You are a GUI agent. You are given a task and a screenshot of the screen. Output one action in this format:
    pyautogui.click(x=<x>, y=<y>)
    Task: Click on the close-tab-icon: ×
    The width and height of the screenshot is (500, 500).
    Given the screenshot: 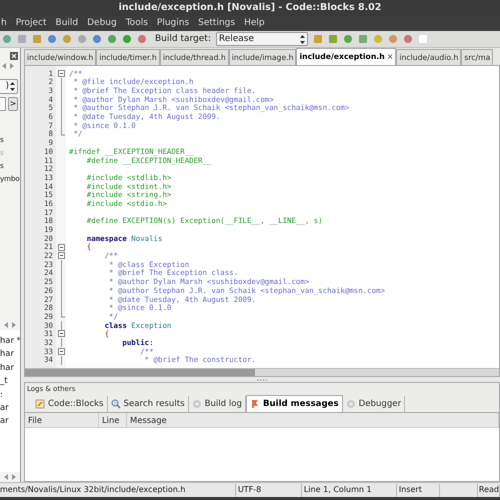 What is the action you would take?
    pyautogui.click(x=390, y=57)
    